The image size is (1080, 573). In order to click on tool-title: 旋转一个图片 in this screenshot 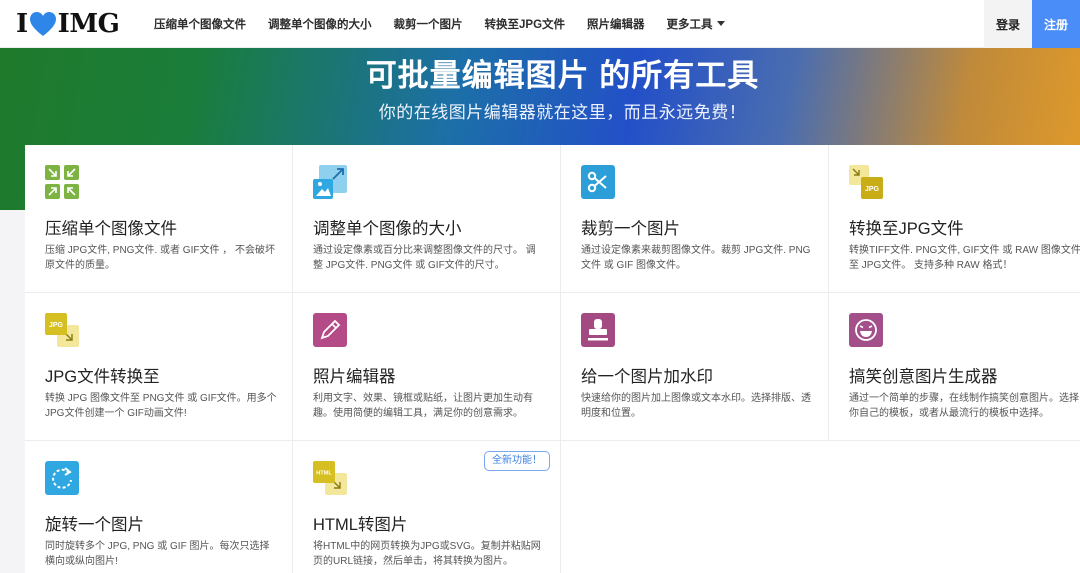, I will do `click(94, 525)`.